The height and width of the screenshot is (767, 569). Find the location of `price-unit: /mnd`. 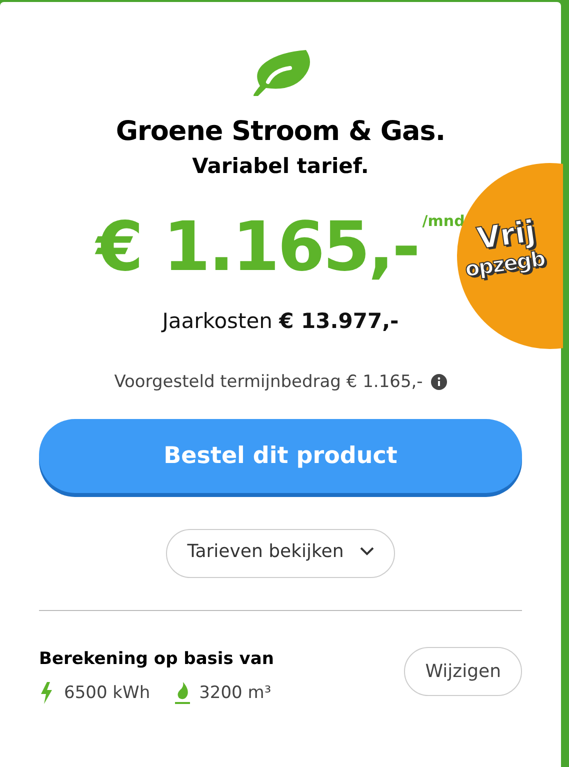

price-unit: /mnd is located at coordinates (443, 221).